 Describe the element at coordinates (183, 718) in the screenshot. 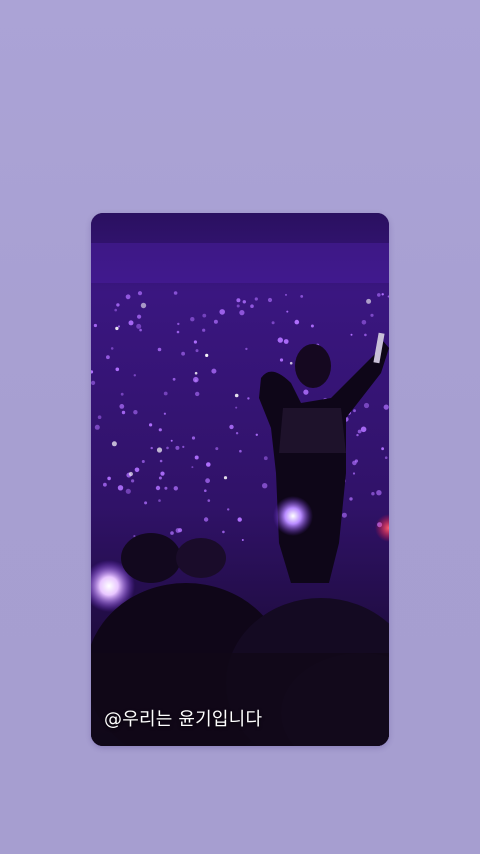

I see `story-mention-caption: @우리는 윤기입니다` at that location.